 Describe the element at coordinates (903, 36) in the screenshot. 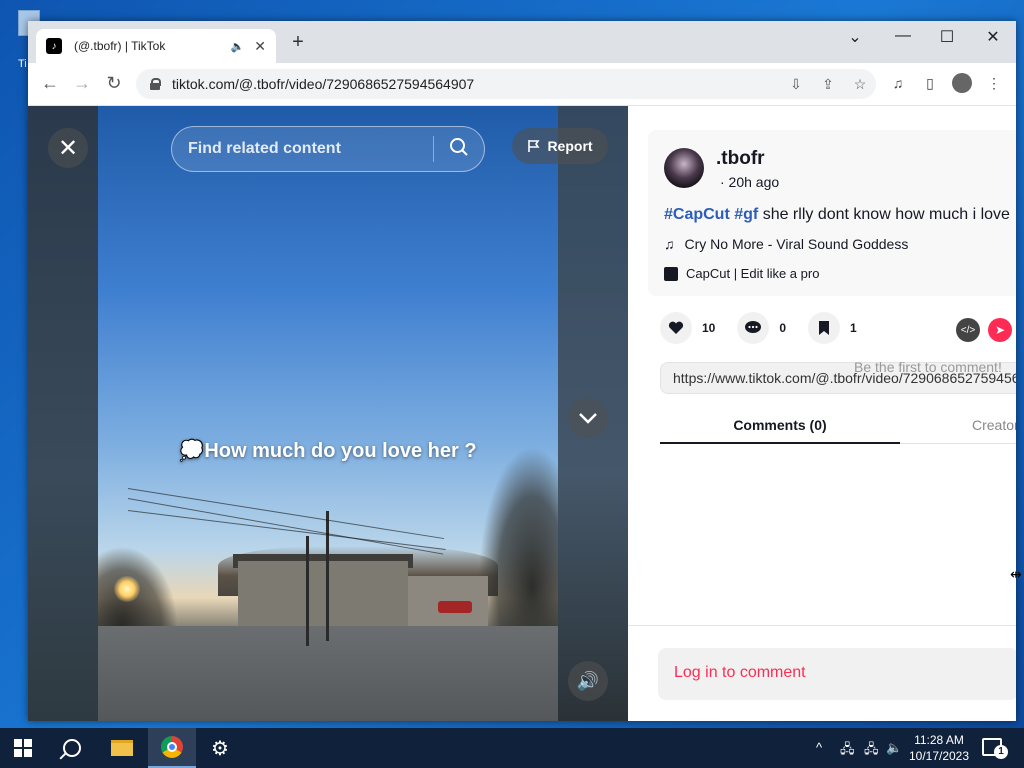

I see `minimize-button: —` at that location.